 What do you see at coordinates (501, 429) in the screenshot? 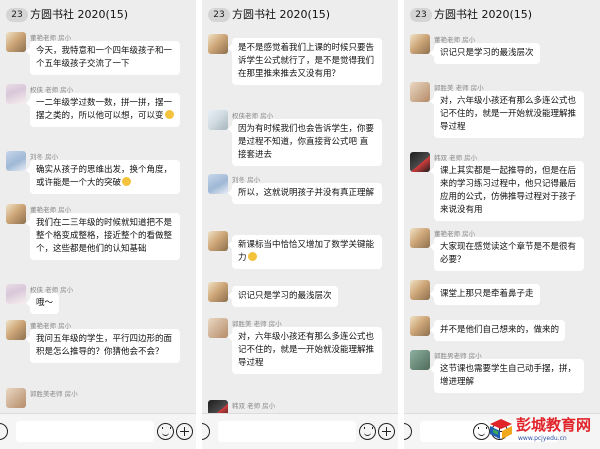
I see `book-logo-icon` at bounding box center [501, 429].